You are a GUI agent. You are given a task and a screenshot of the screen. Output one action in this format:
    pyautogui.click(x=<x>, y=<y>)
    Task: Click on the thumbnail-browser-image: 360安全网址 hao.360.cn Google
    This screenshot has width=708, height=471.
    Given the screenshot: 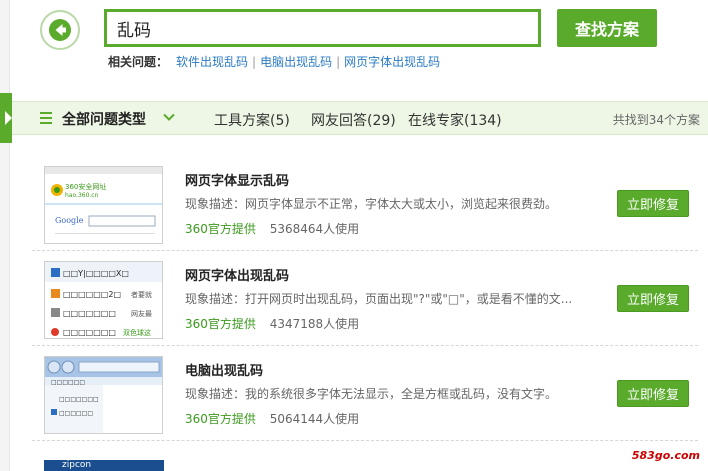 What is the action you would take?
    pyautogui.click(x=103, y=205)
    